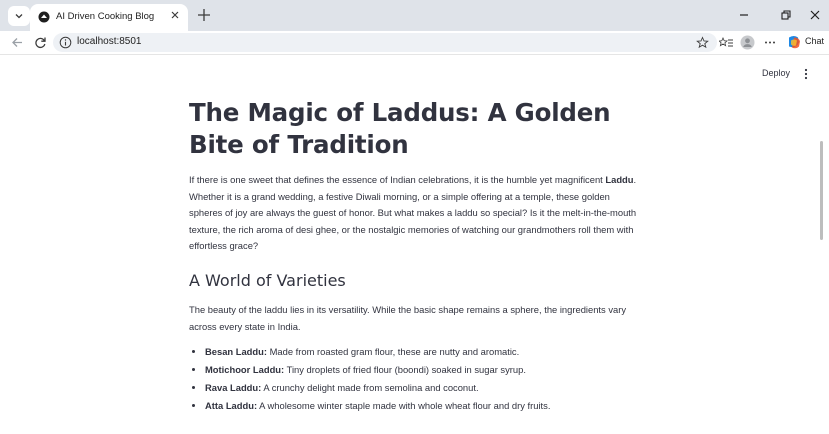  What do you see at coordinates (385, 42) in the screenshot?
I see `address-bar: localhost:8501` at bounding box center [385, 42].